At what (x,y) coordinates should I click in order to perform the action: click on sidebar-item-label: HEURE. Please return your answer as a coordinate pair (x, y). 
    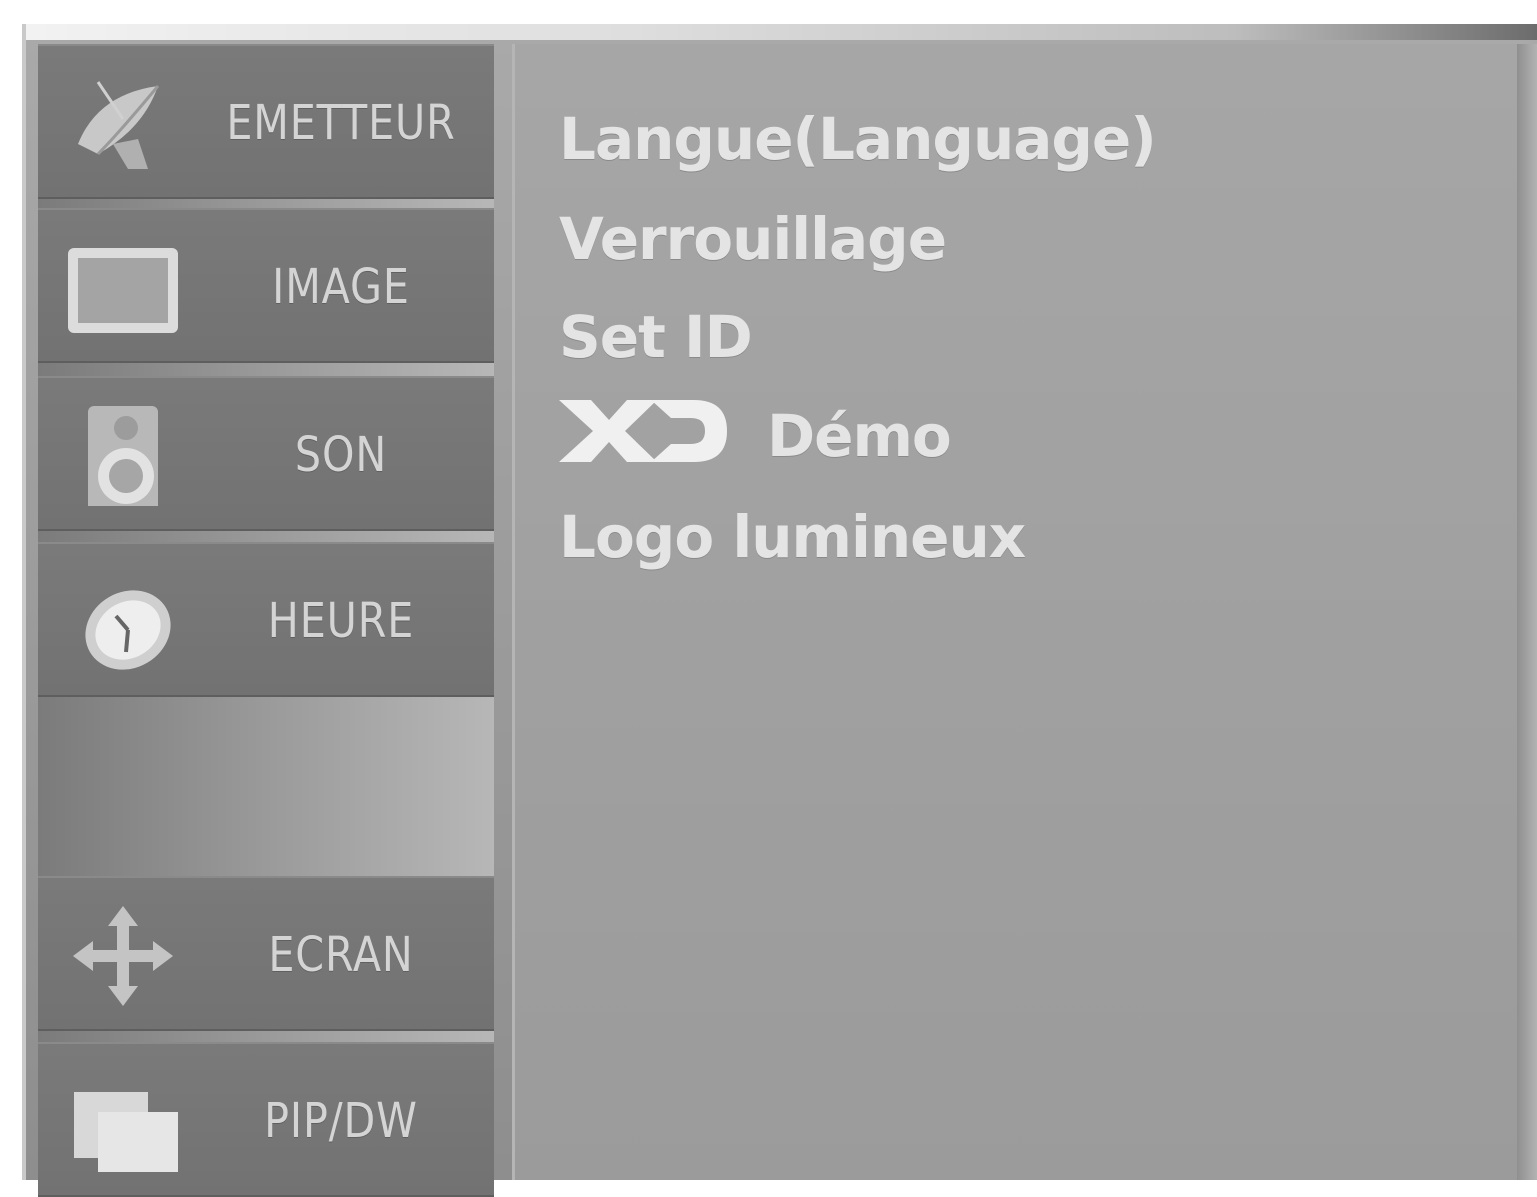
    Looking at the image, I should click on (341, 620).